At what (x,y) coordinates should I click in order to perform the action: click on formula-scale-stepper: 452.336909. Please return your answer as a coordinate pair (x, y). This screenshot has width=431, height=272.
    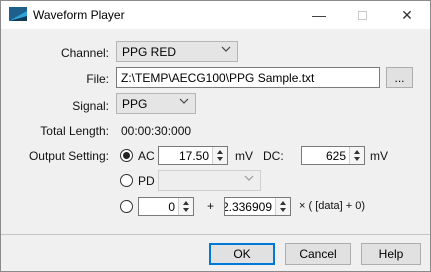
    Looking at the image, I should click on (257, 206).